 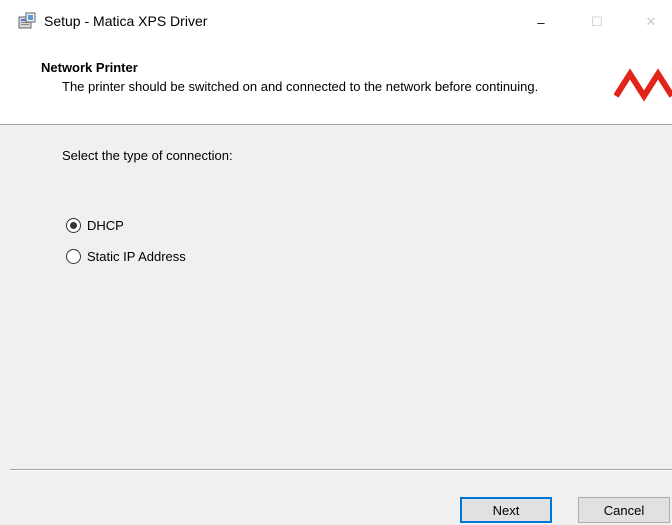 I want to click on close-button: ✕, so click(x=650, y=22).